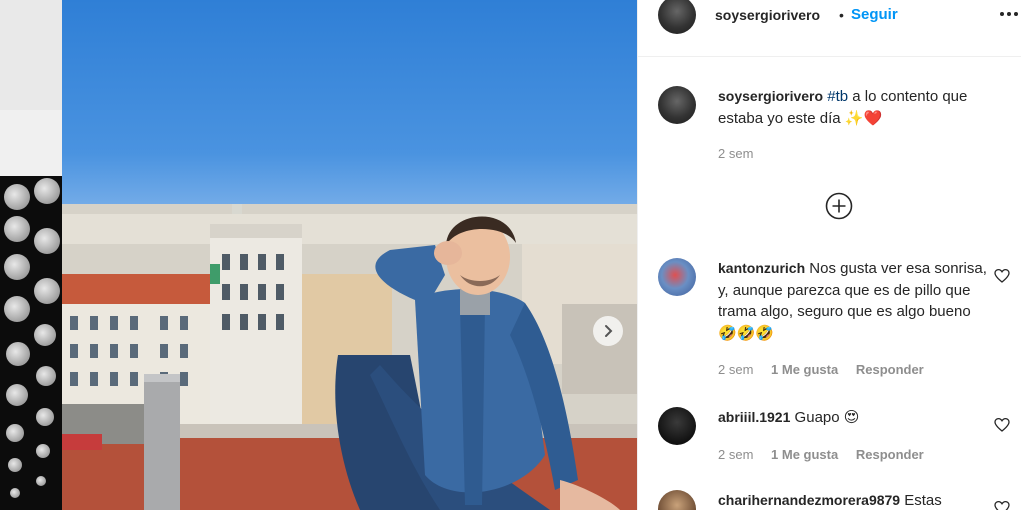 The width and height of the screenshot is (1021, 510). What do you see at coordinates (921, 500) in the screenshot?
I see `comment-body: Estas` at bounding box center [921, 500].